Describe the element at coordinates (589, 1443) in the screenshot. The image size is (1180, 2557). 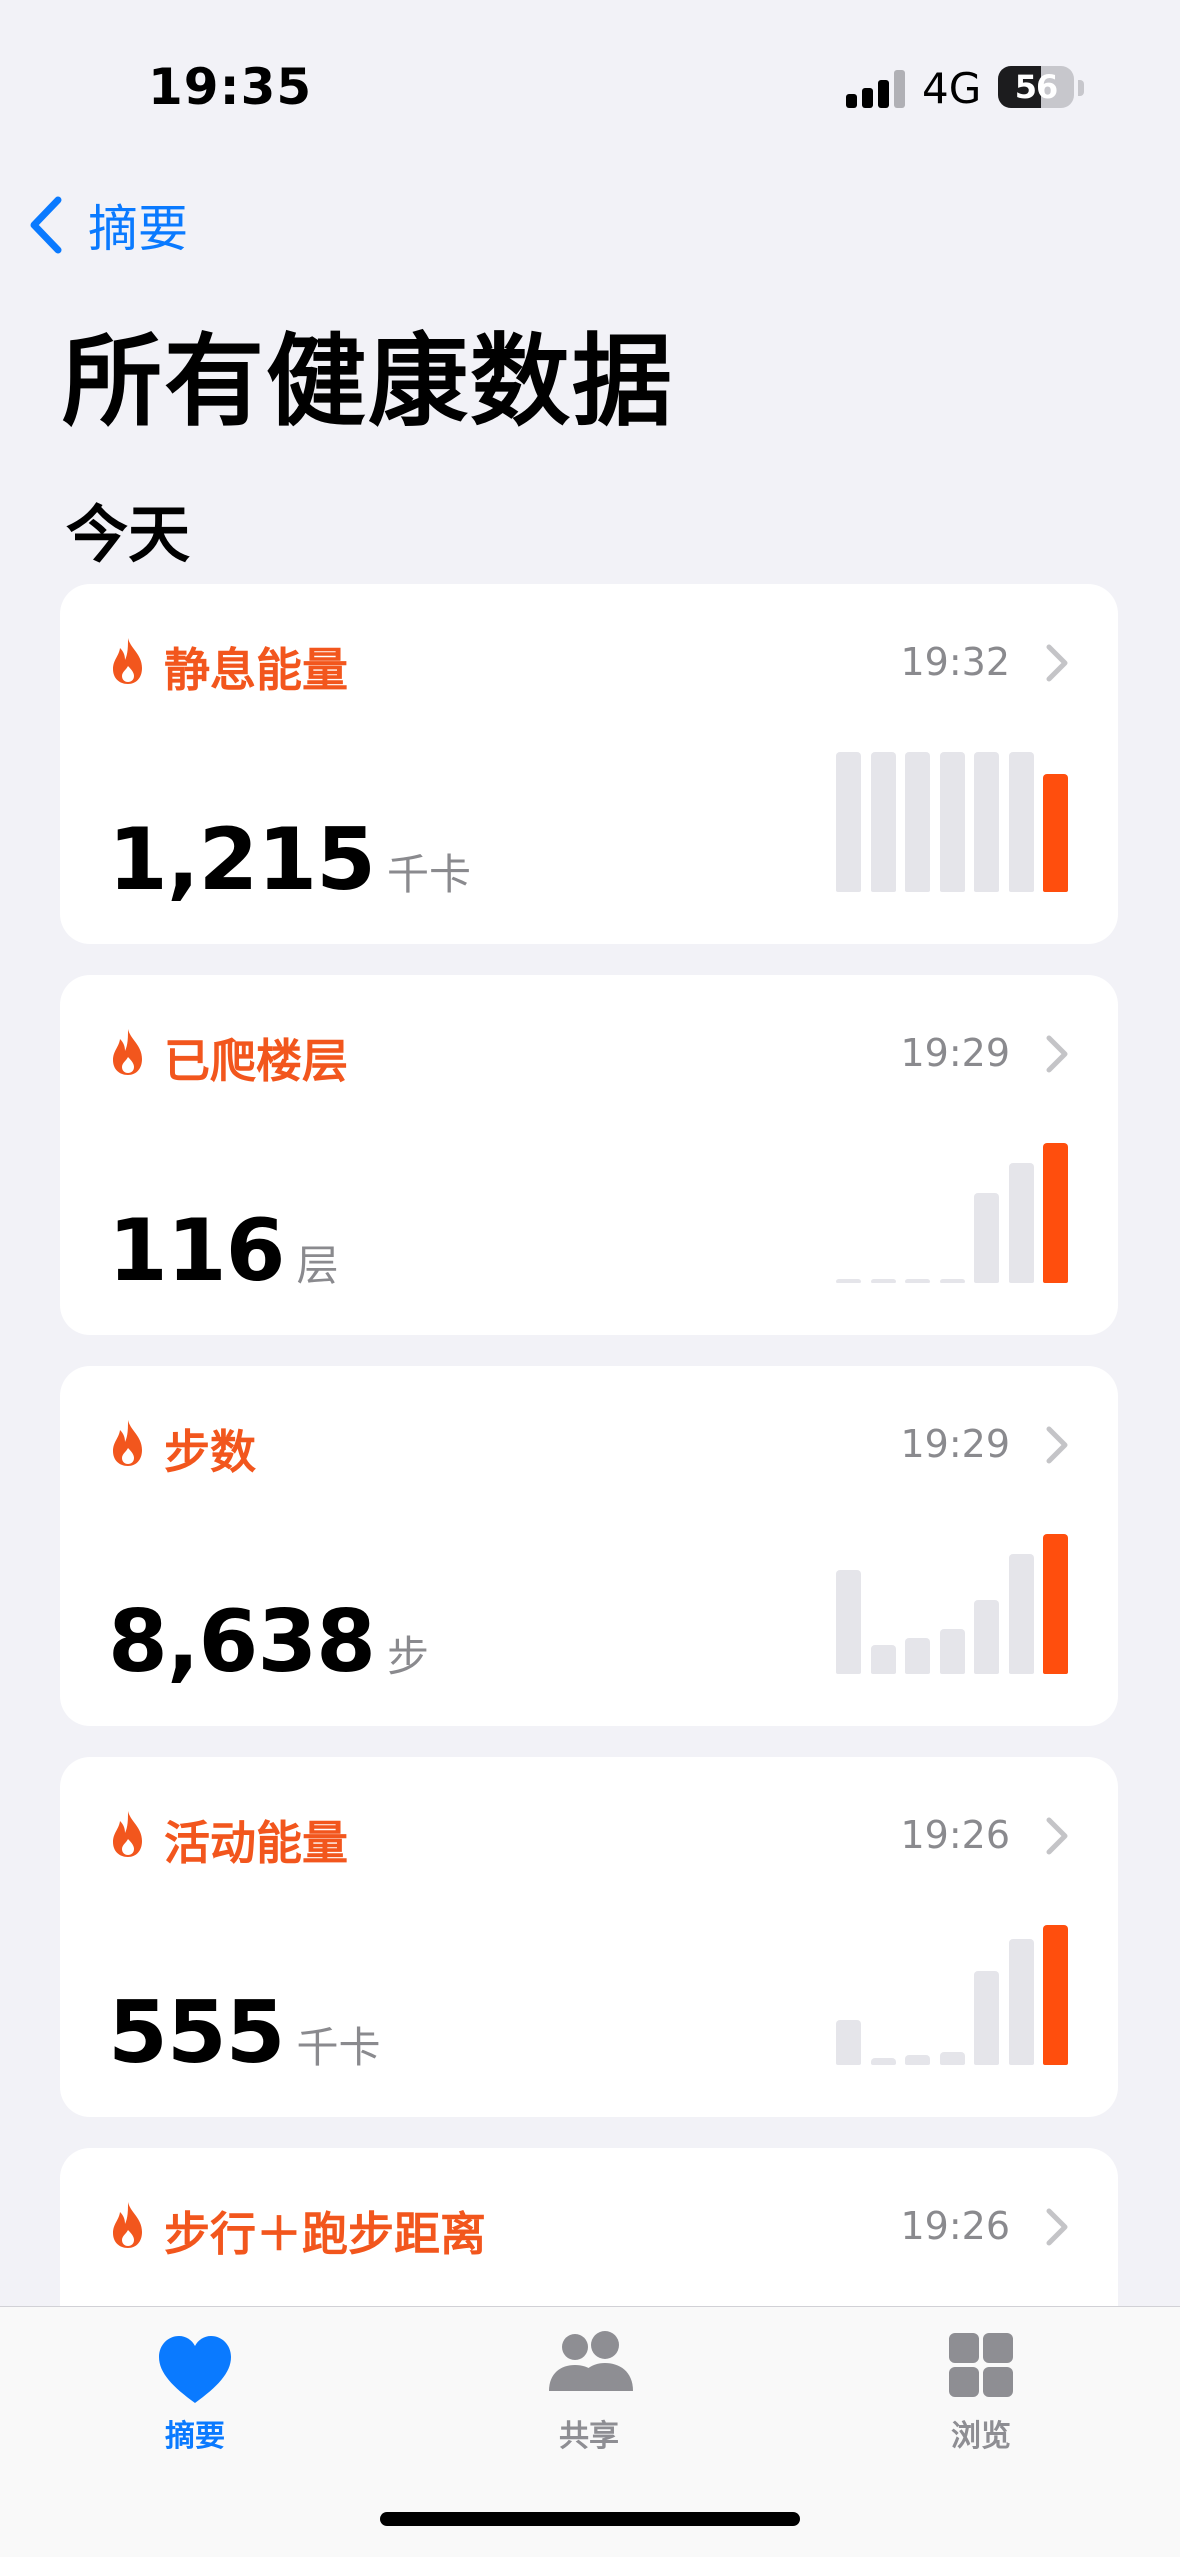
I see `card-header: 步数 19:29` at that location.